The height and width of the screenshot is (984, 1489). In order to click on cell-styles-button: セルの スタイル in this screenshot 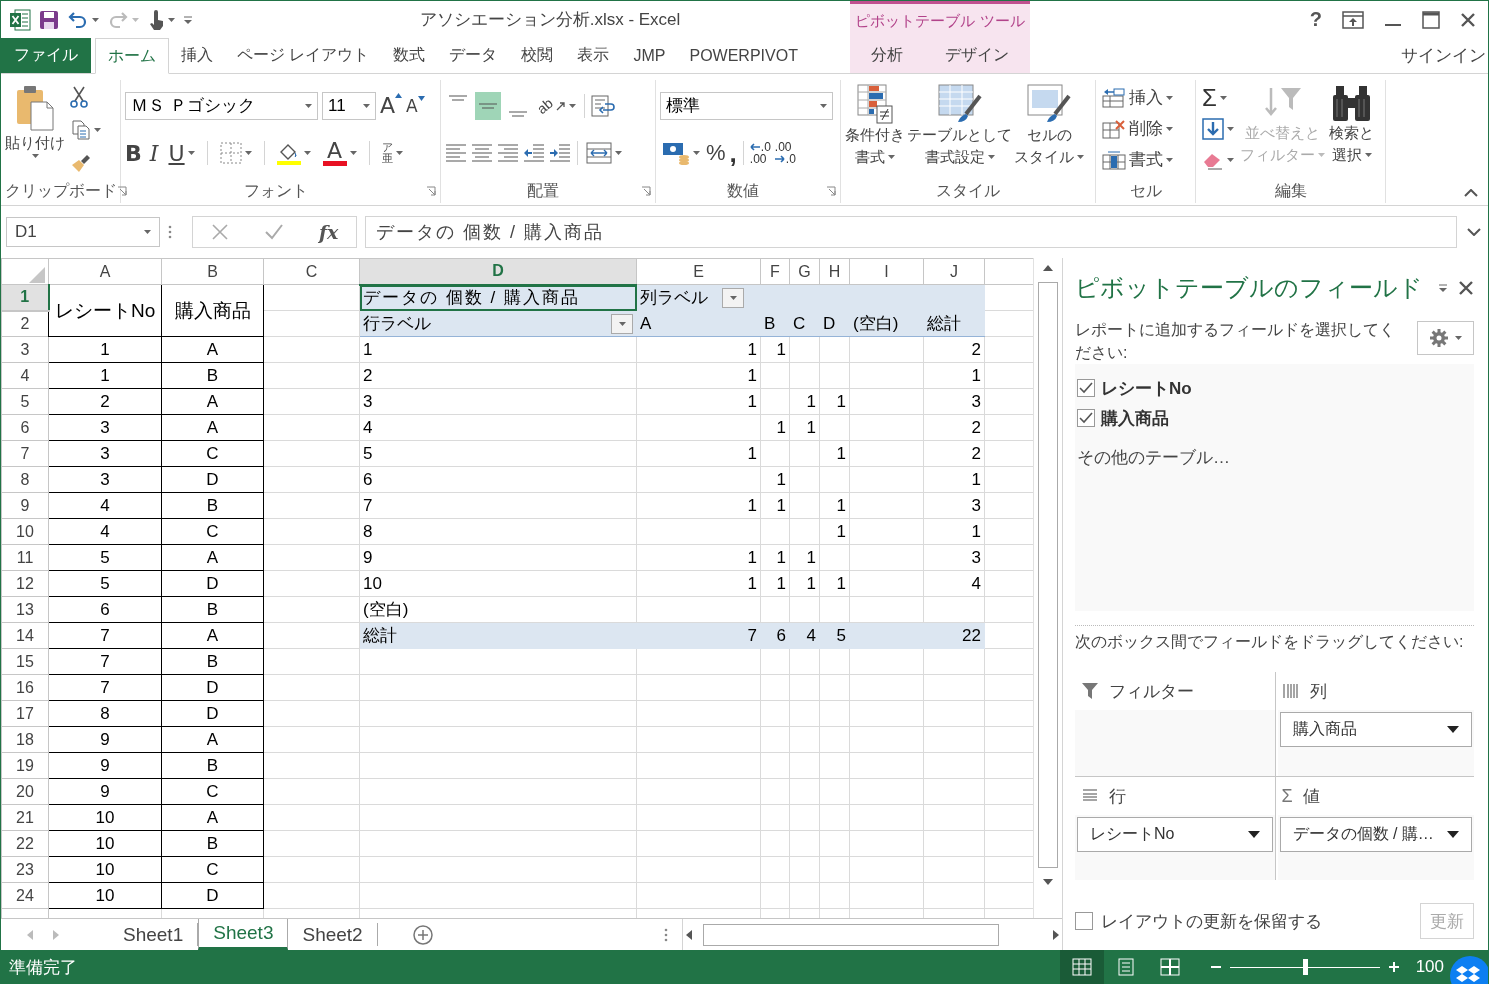, I will do `click(1049, 129)`.